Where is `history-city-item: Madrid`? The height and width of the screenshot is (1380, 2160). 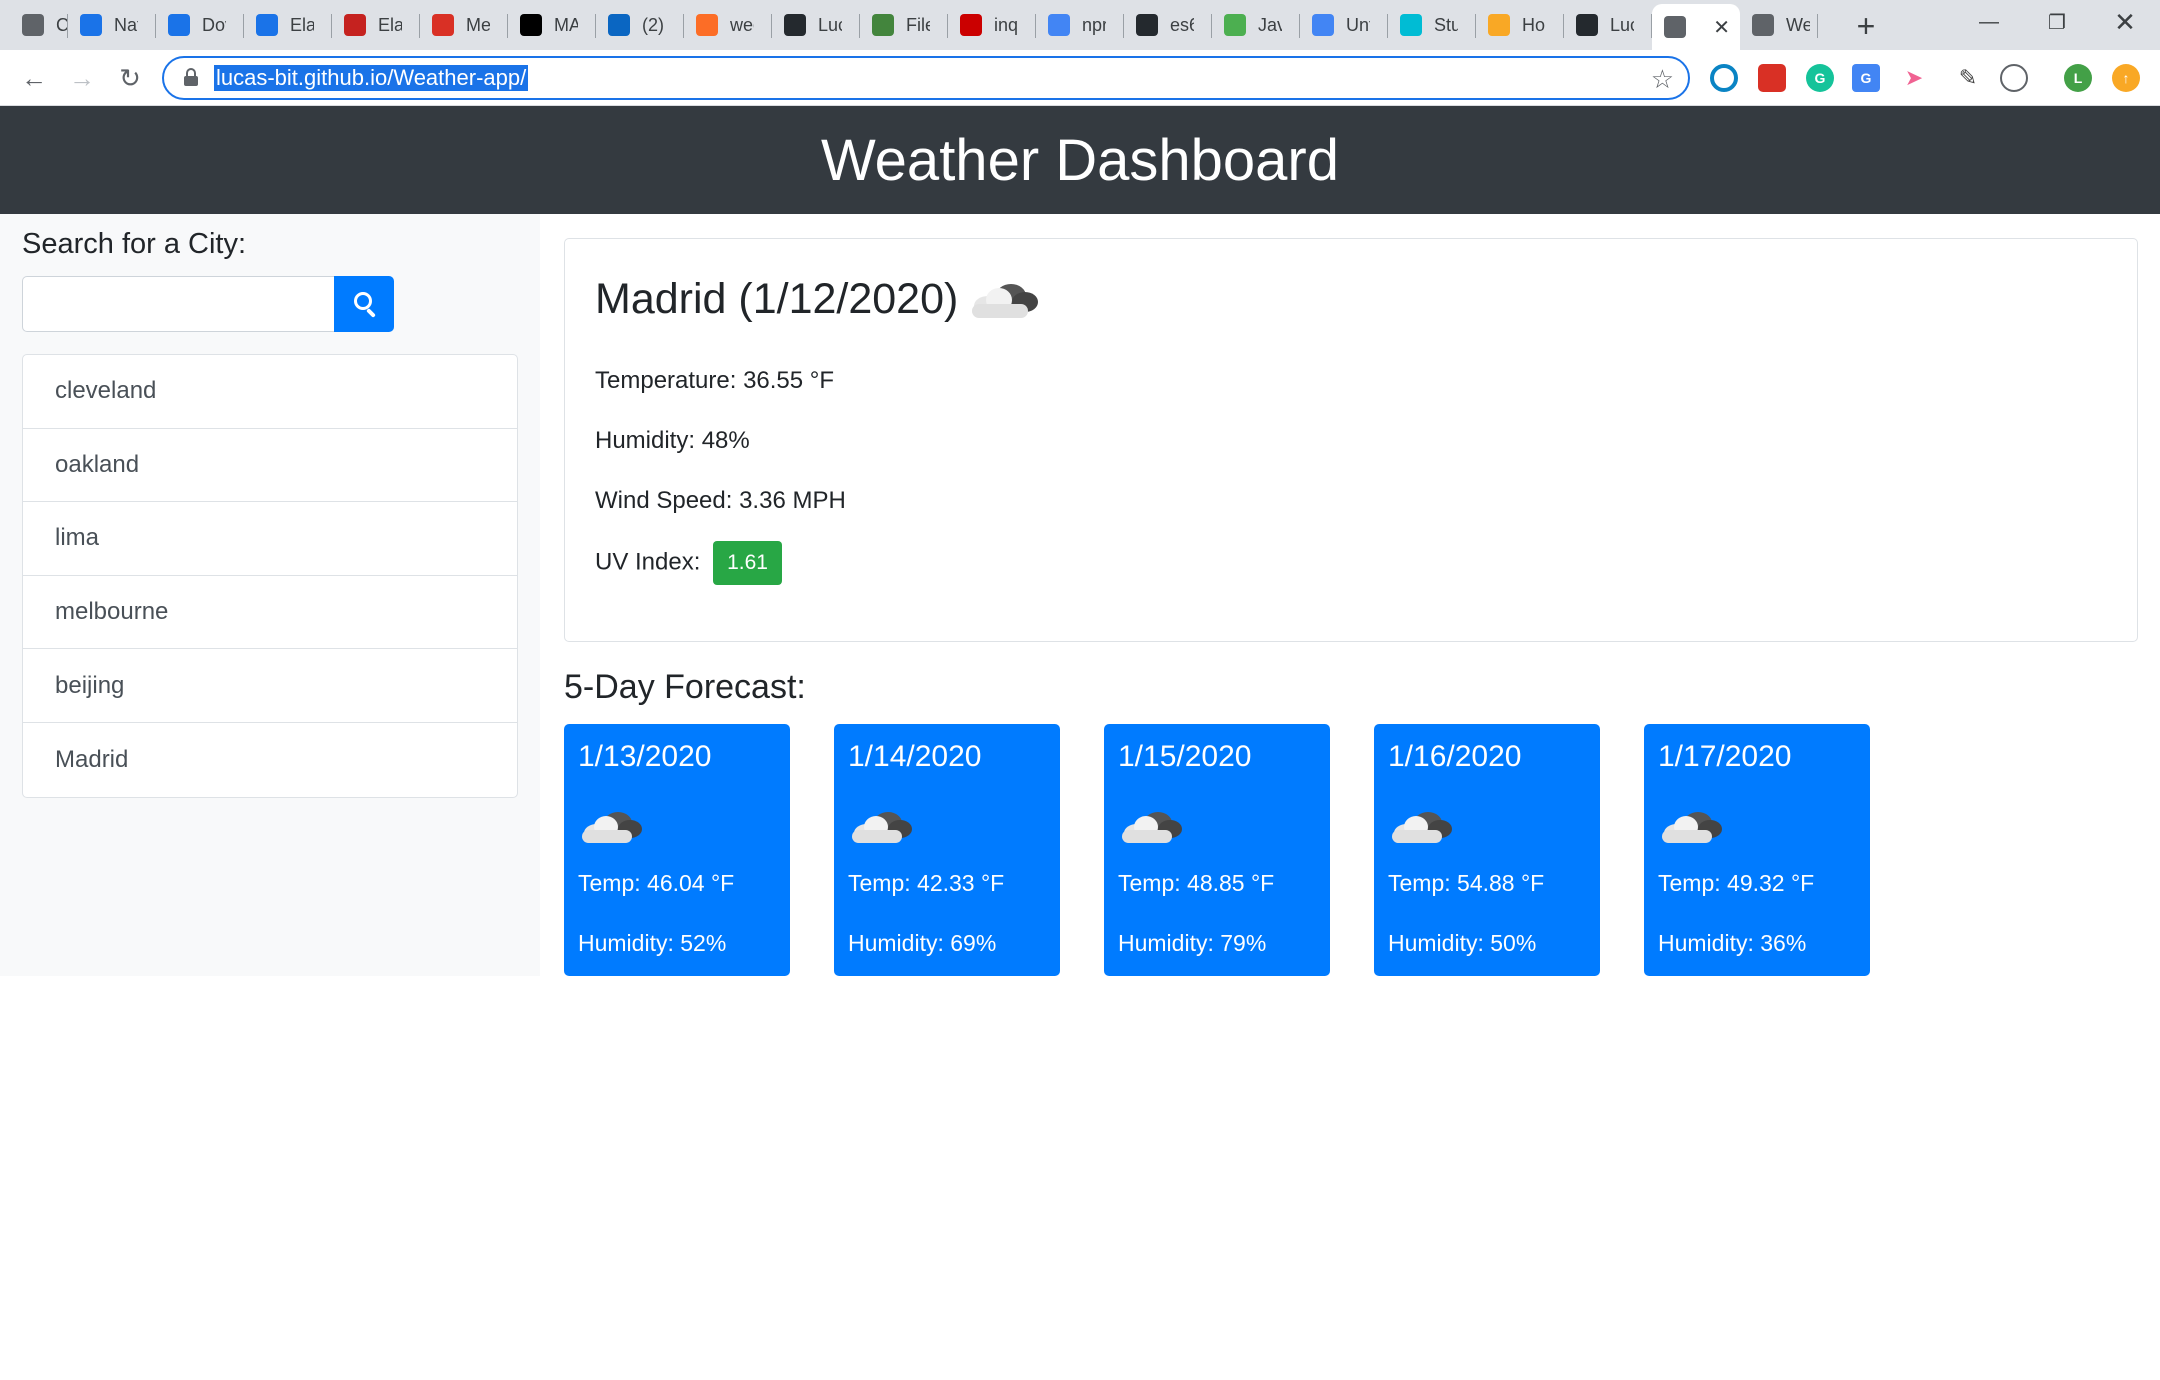 history-city-item: Madrid is located at coordinates (270, 760).